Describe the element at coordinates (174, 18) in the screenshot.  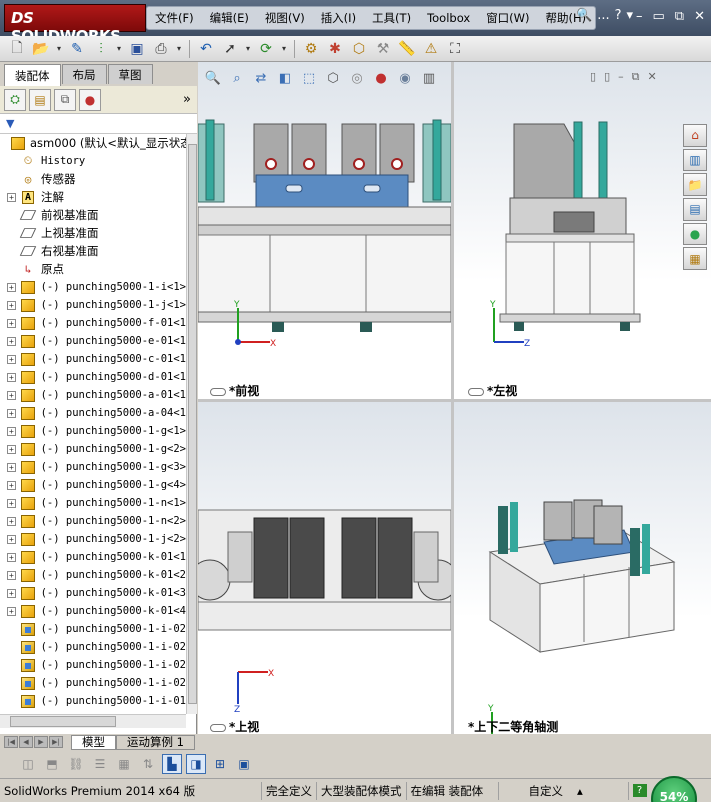
I see `menu-file: 文件(F)` at that location.